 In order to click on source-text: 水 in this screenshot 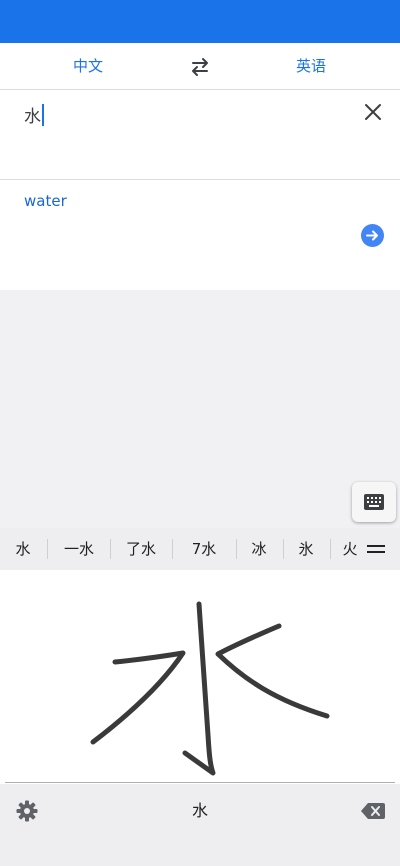, I will do `click(32, 117)`.